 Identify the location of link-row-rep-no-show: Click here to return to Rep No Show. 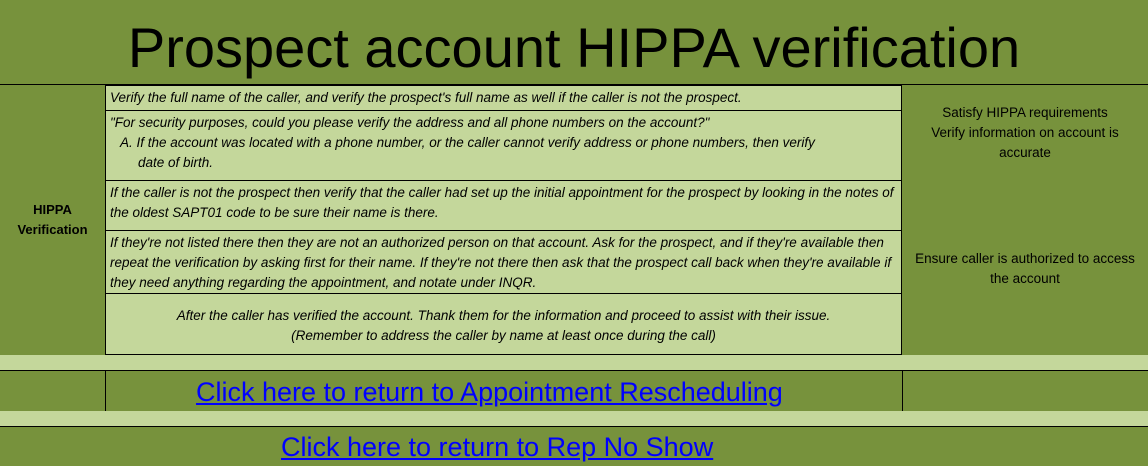
(574, 446).